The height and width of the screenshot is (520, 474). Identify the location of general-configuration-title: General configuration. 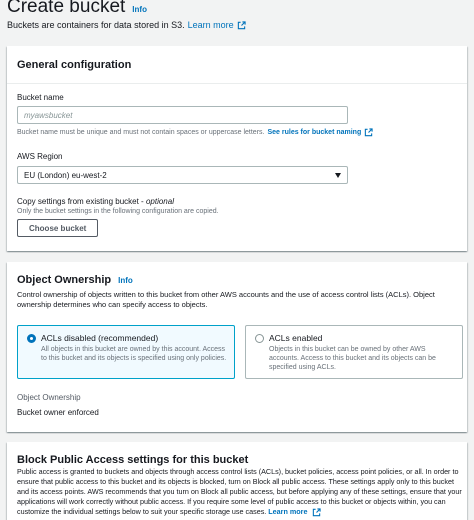
(74, 64).